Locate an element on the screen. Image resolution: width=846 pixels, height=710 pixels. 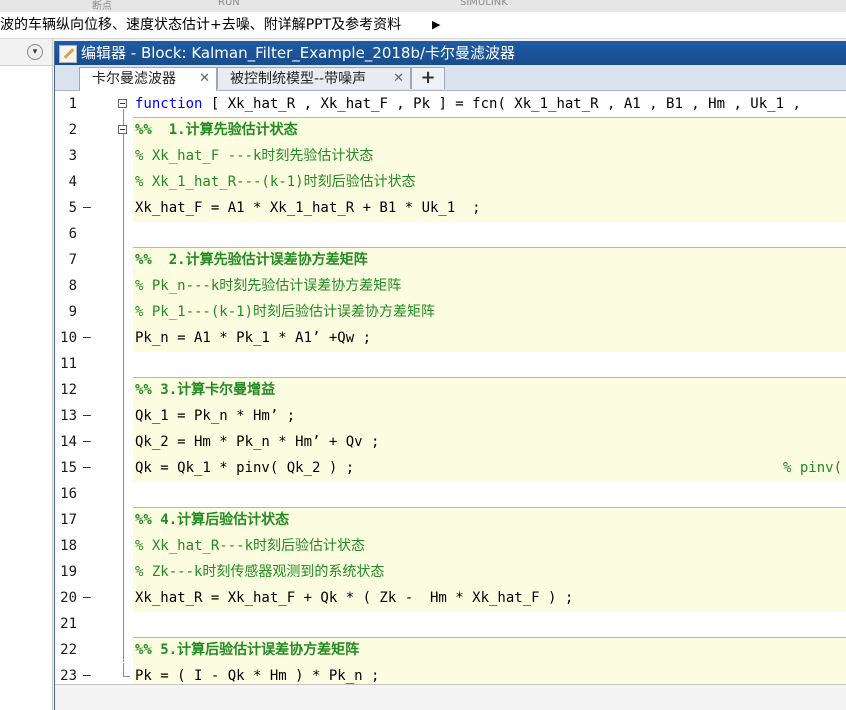
code-line: 18 % Xk_hat_R---k时刻后验估计状态 is located at coordinates (450, 546).